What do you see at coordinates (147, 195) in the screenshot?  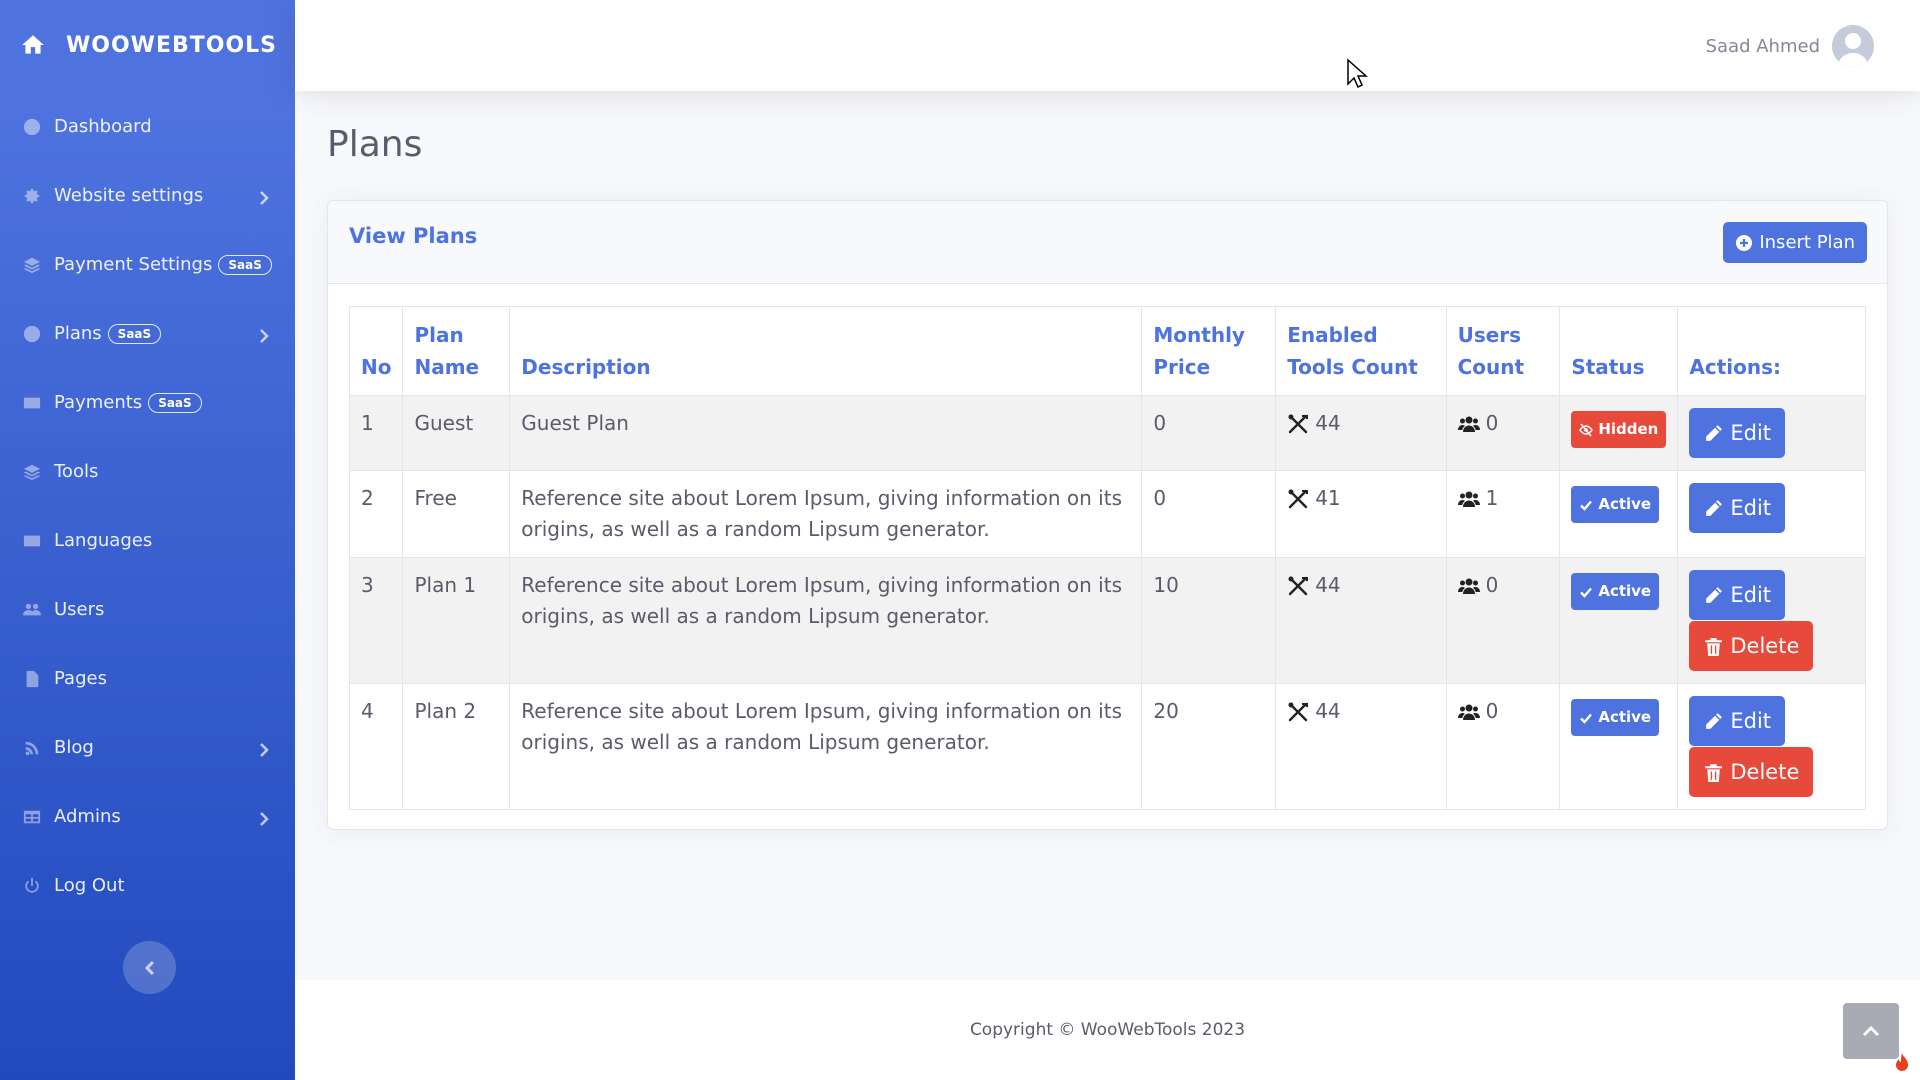 I see `sidebar-item-website-settings: Website settings` at bounding box center [147, 195].